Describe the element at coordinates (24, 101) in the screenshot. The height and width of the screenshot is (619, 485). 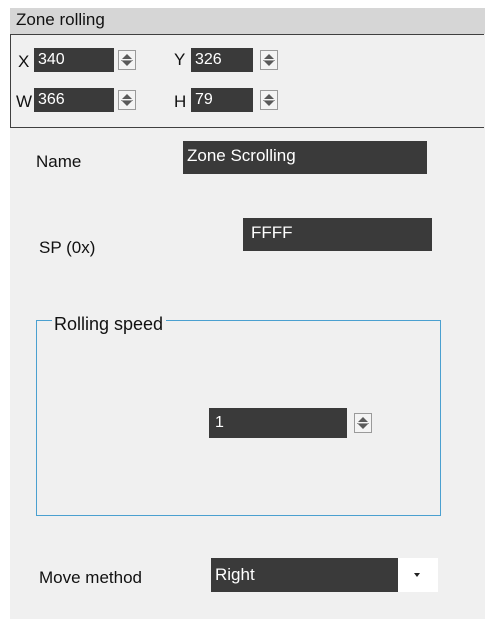
I see `w-label: W` at that location.